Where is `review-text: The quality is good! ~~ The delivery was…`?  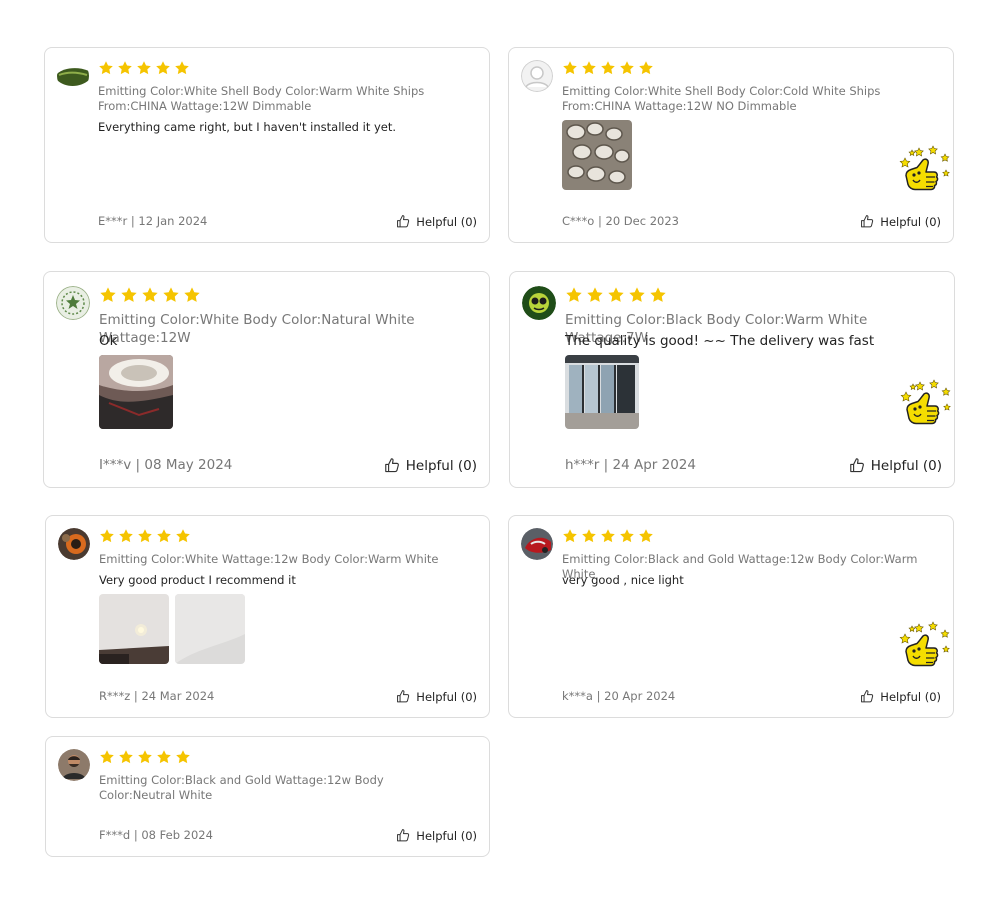
review-text: The quality is good! ~~ The delivery was… is located at coordinates (720, 341).